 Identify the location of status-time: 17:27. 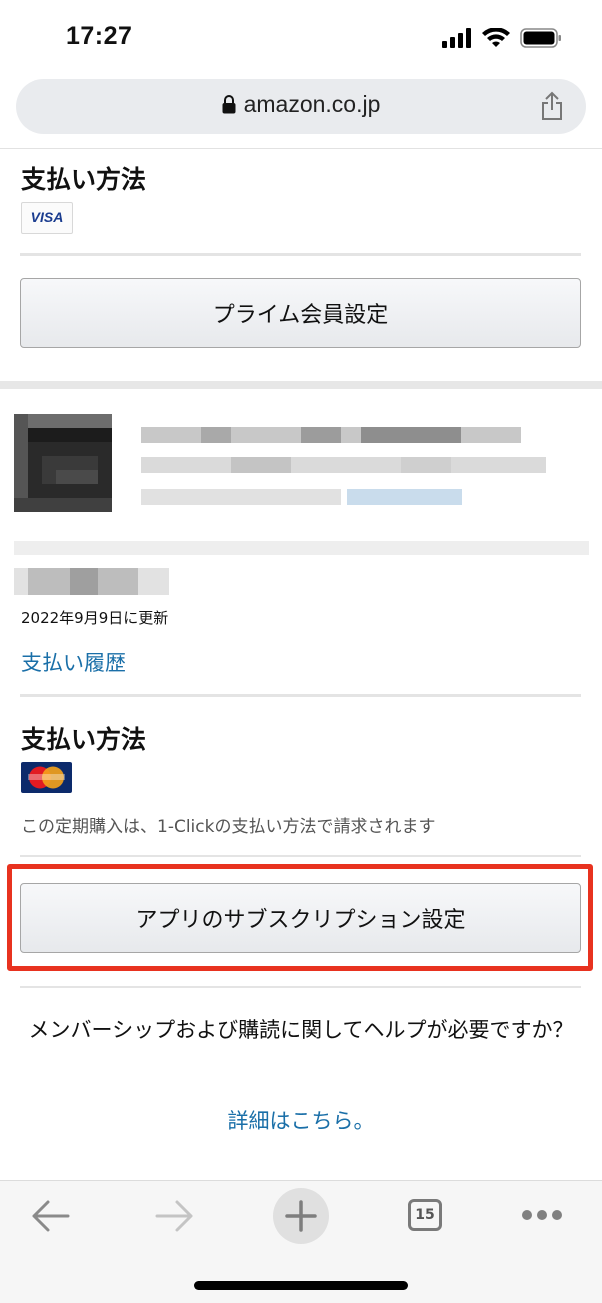
(99, 36).